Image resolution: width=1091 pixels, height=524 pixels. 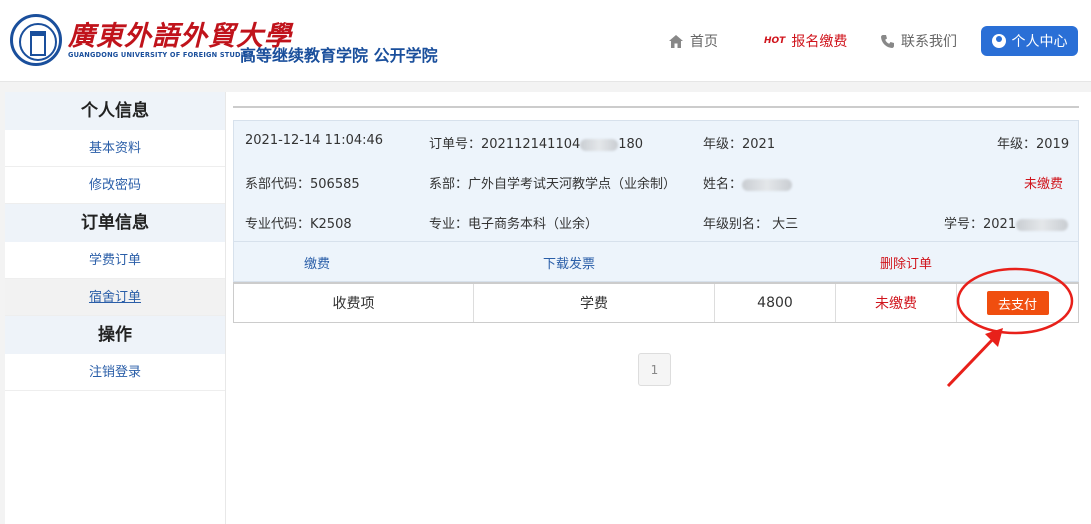 What do you see at coordinates (505, 144) in the screenshot?
I see `order-number-text: 订单号：202112141104` at bounding box center [505, 144].